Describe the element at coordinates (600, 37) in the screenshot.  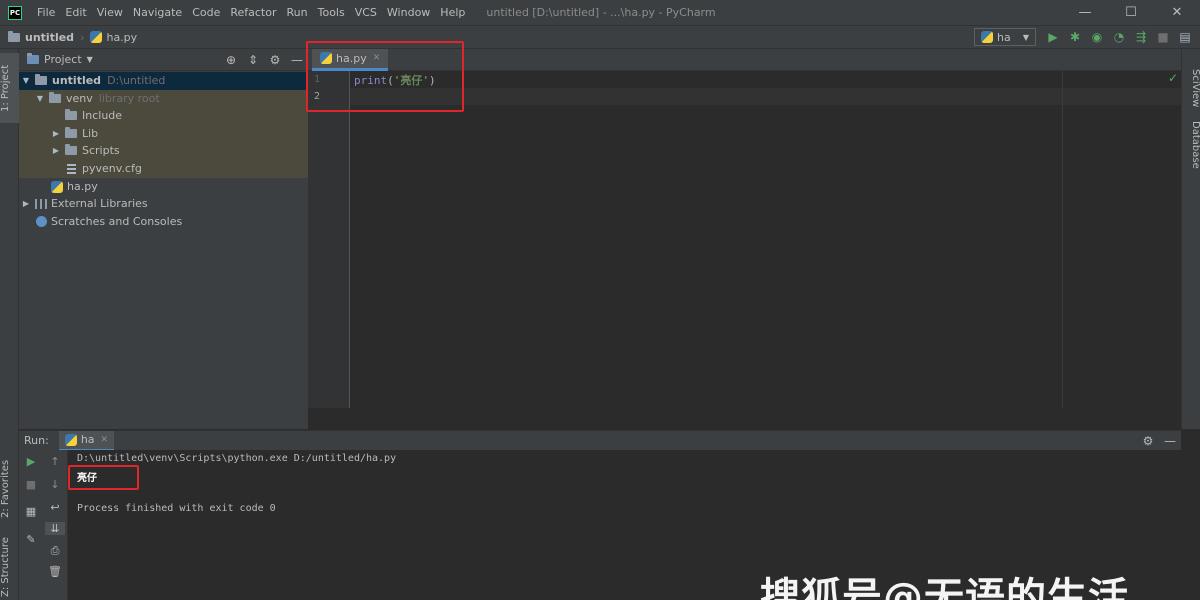
I see `navigation-bar: untitled › ha.py ha ▼ ▶ ✱ ◉ ◔ ⇶ ■ ▤` at that location.